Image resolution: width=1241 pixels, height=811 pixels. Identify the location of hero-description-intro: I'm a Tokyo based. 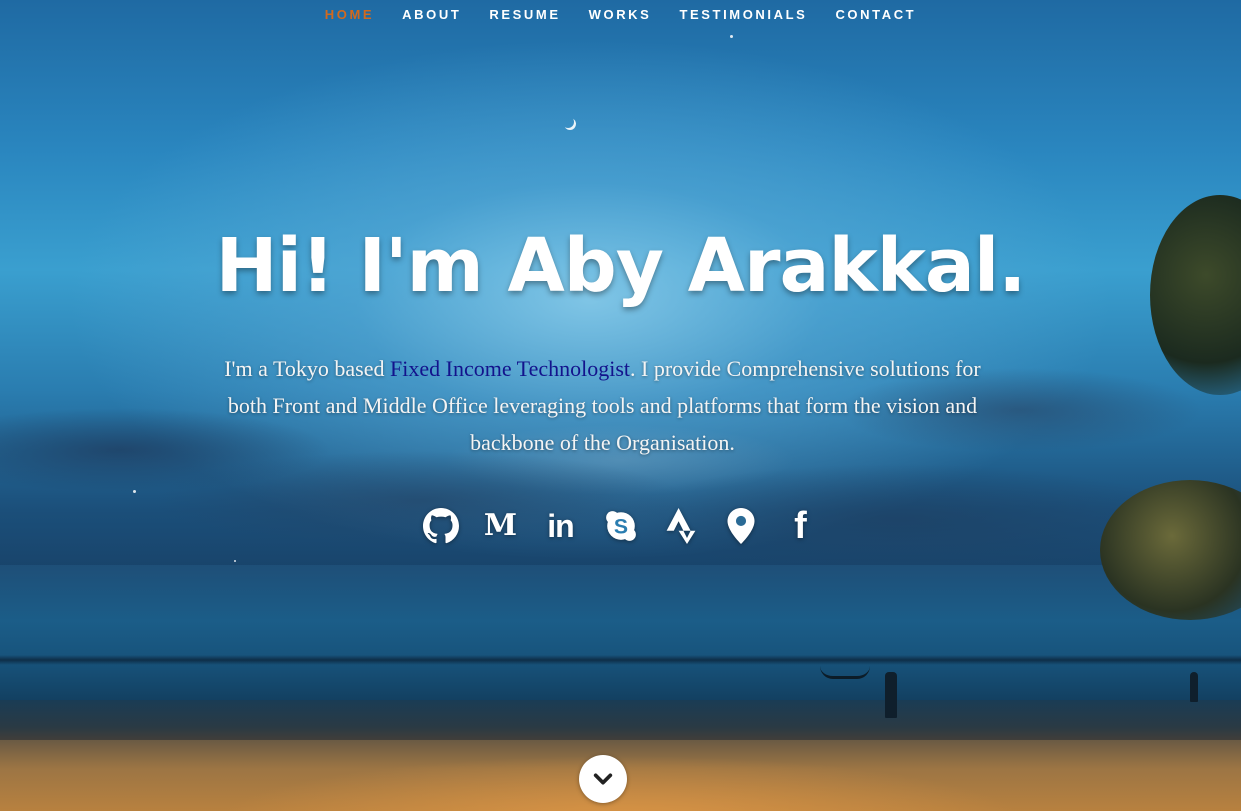
(307, 368).